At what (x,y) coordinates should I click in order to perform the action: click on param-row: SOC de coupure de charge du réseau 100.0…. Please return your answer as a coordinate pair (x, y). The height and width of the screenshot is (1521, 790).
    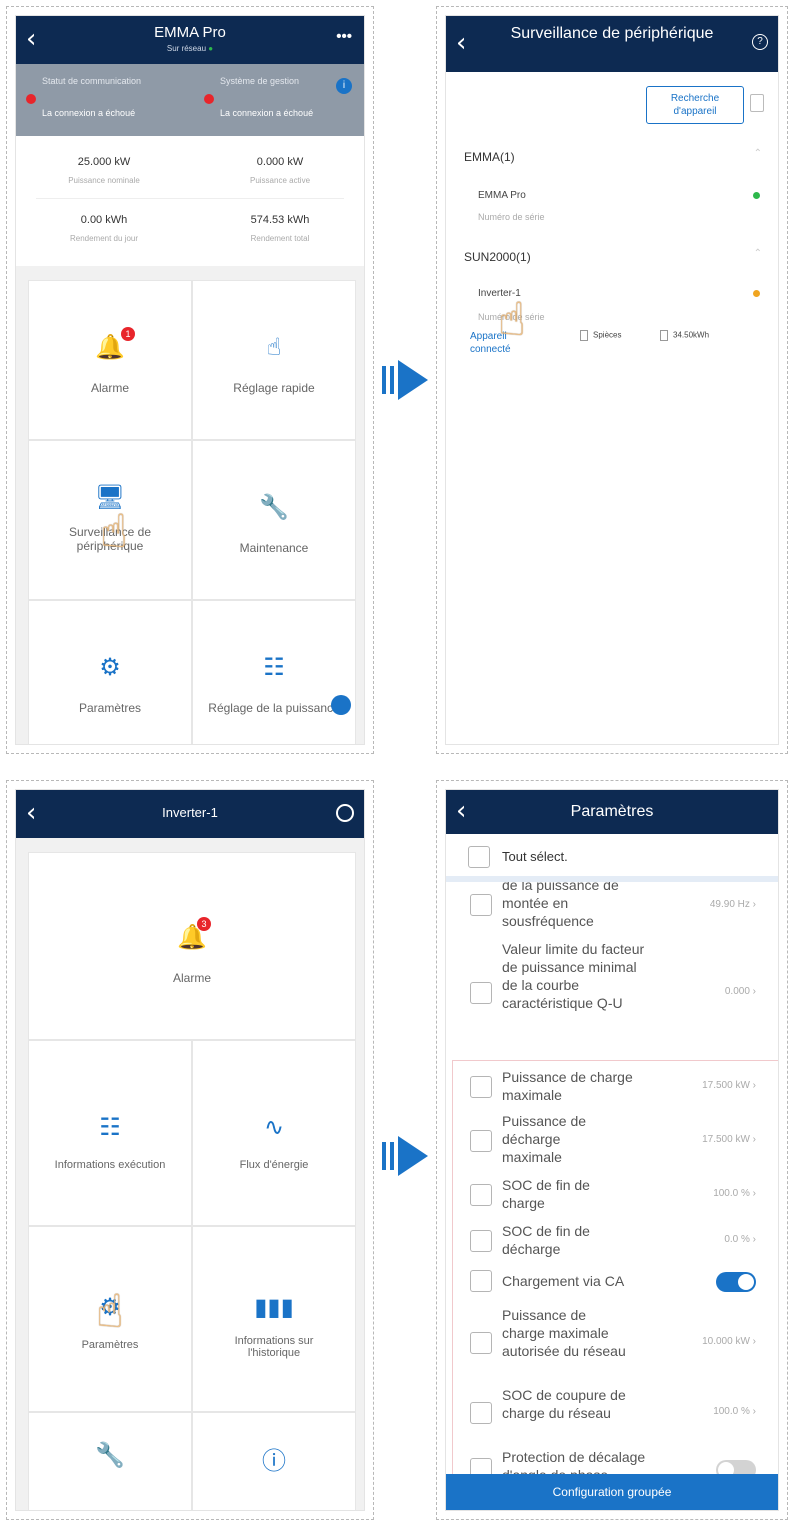
    Looking at the image, I should click on (612, 1414).